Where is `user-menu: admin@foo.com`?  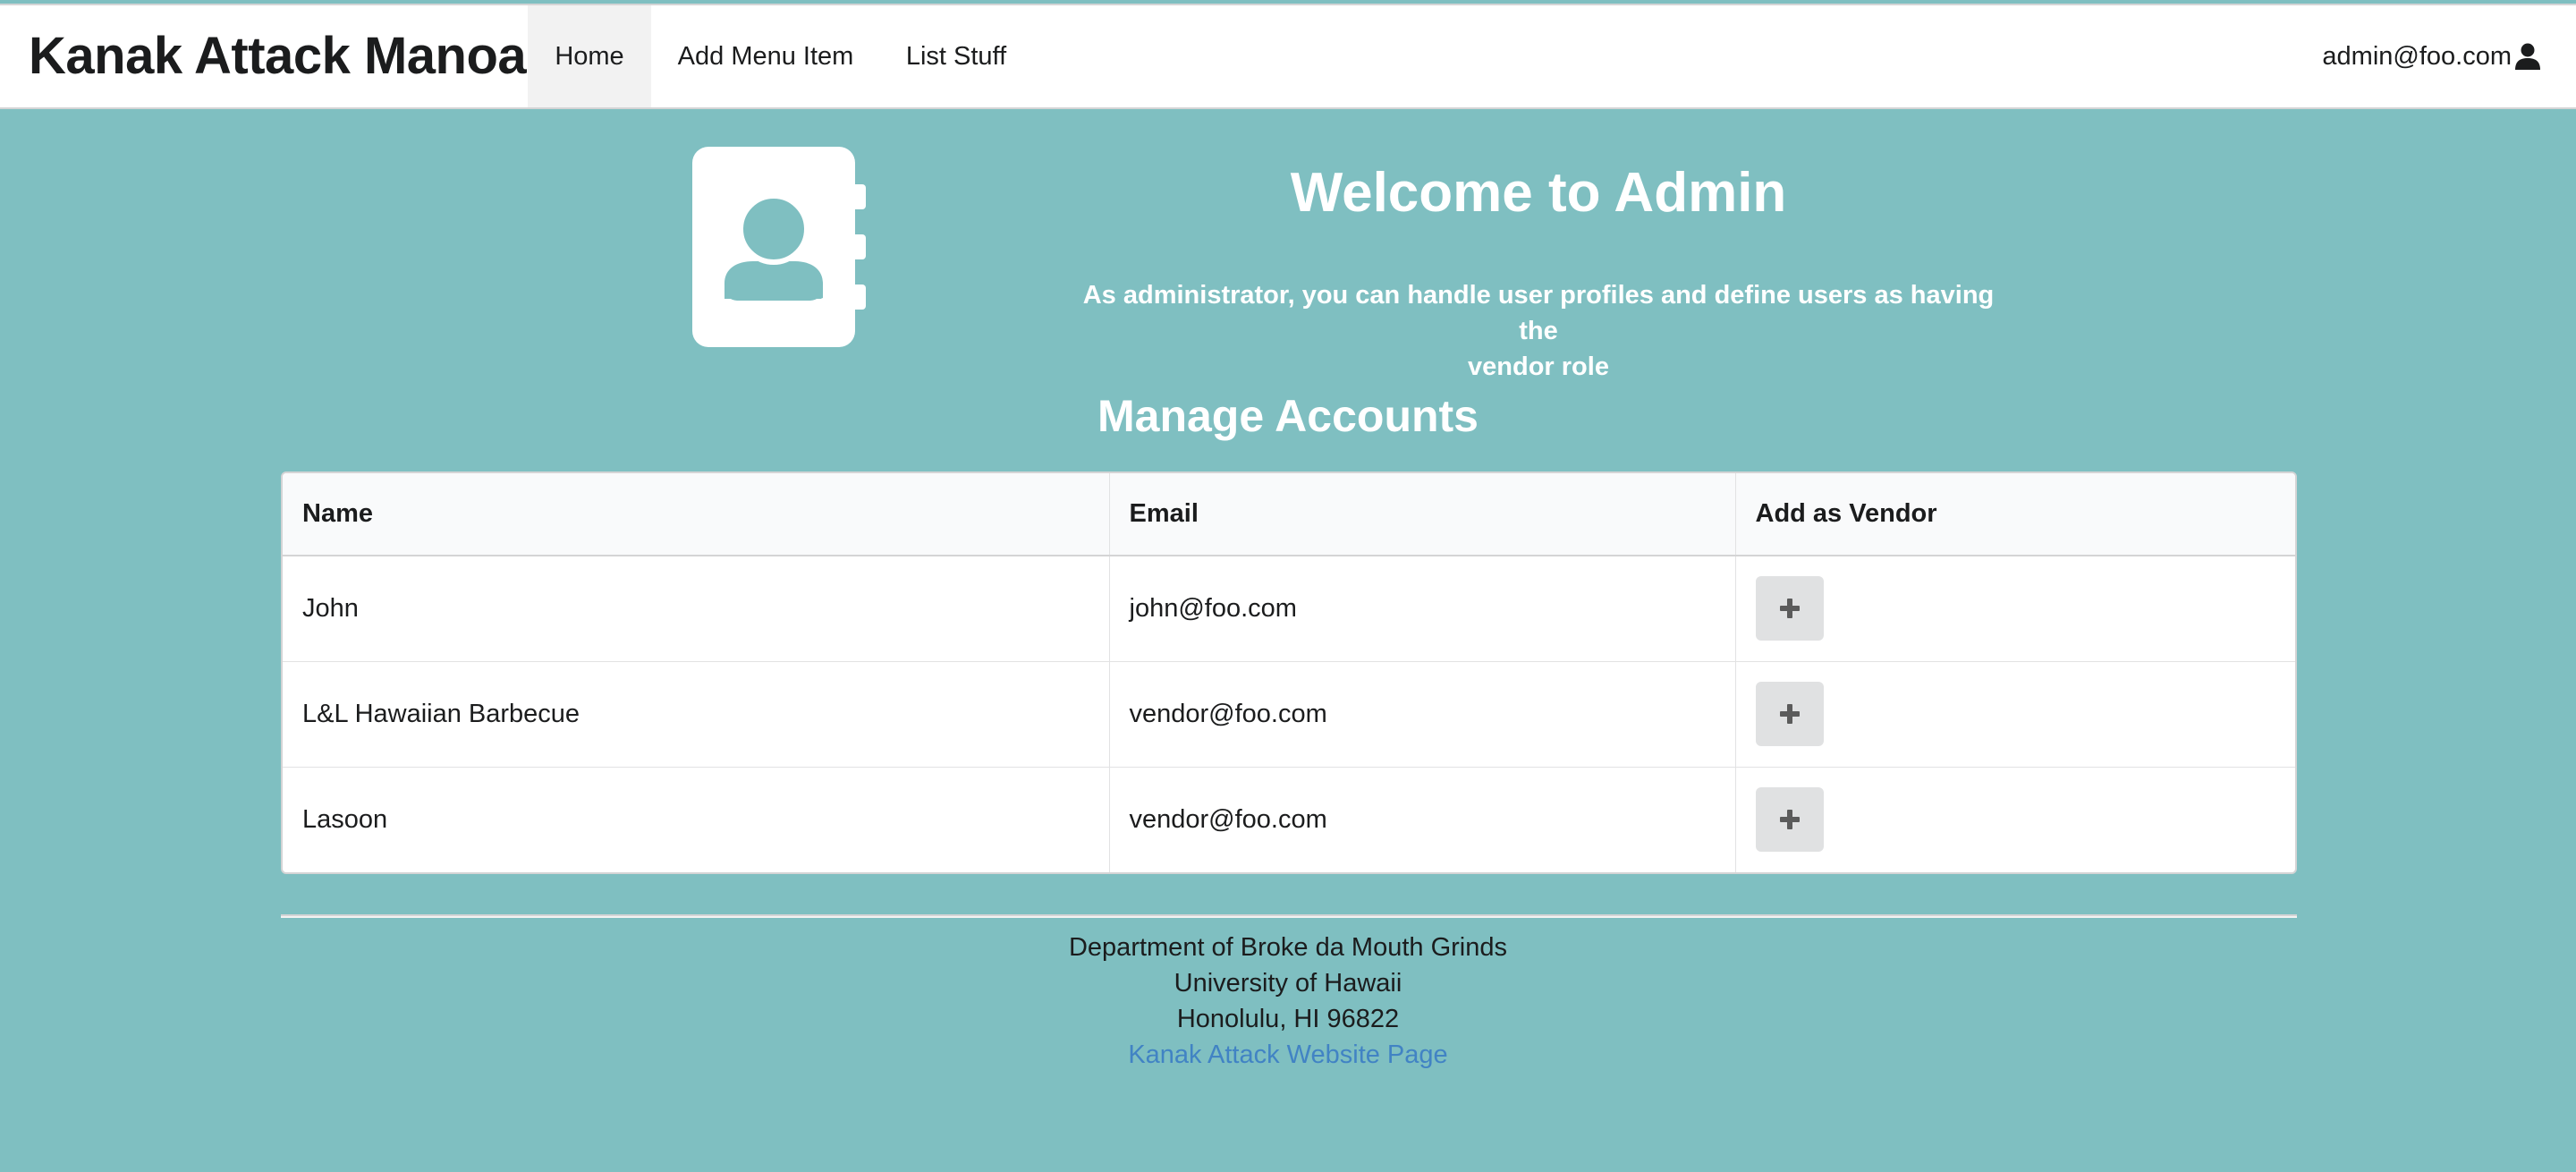 user-menu: admin@foo.com is located at coordinates (2431, 56).